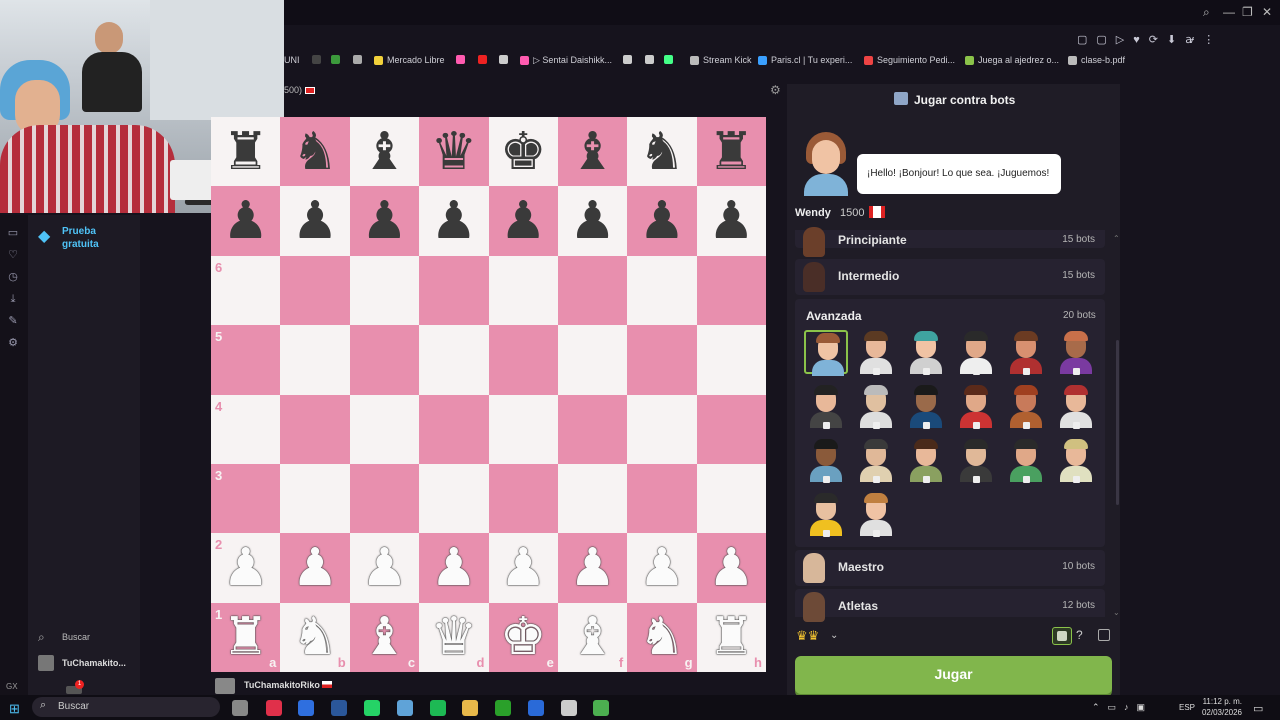 The width and height of the screenshot is (1280, 720). I want to click on opera-gx-icon, so click(274, 708).